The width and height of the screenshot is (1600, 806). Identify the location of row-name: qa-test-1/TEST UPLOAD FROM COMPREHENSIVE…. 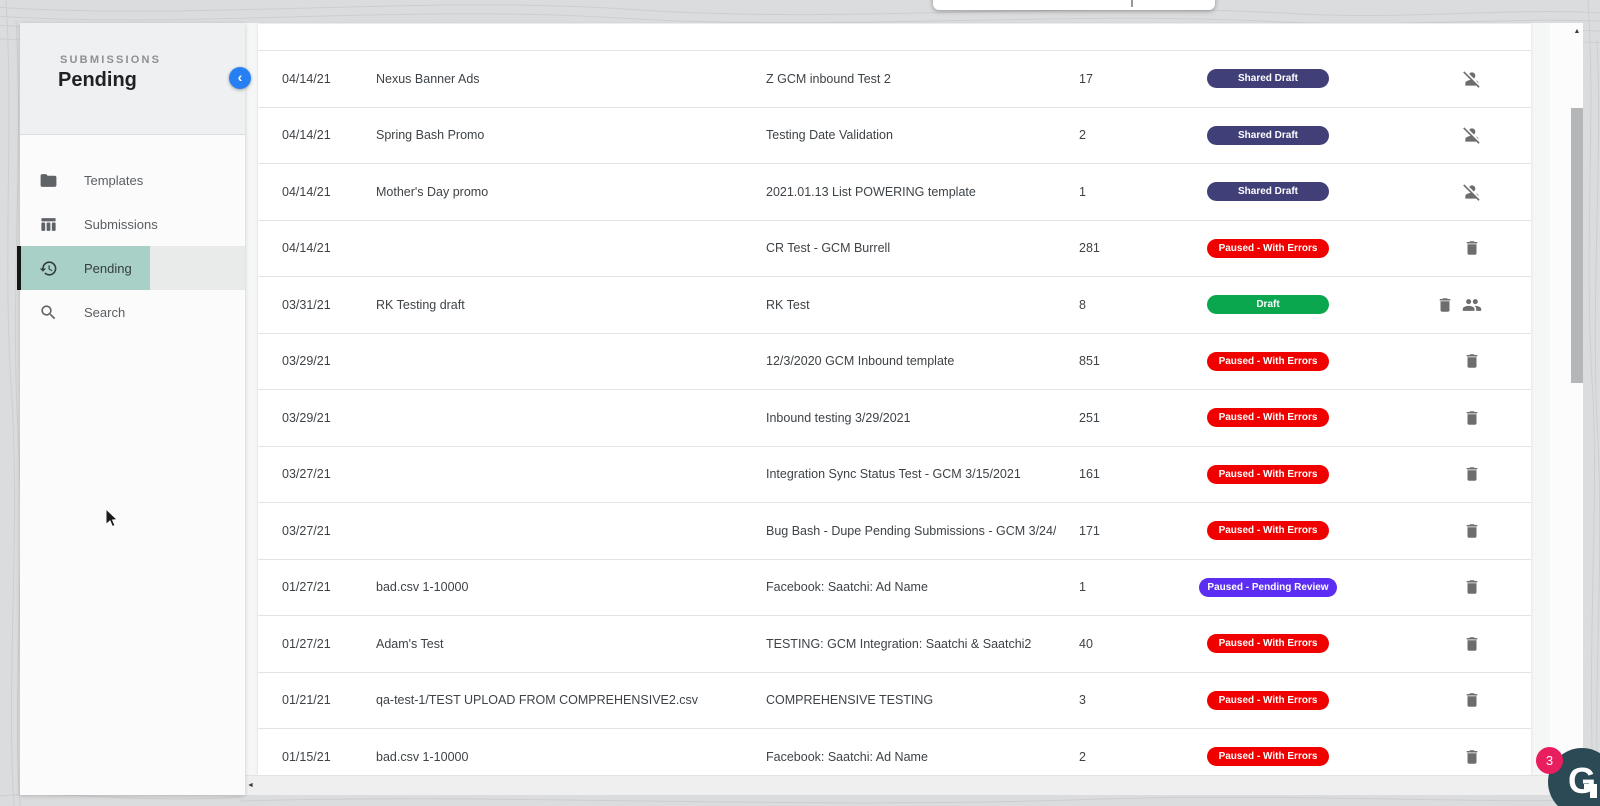
(537, 700).